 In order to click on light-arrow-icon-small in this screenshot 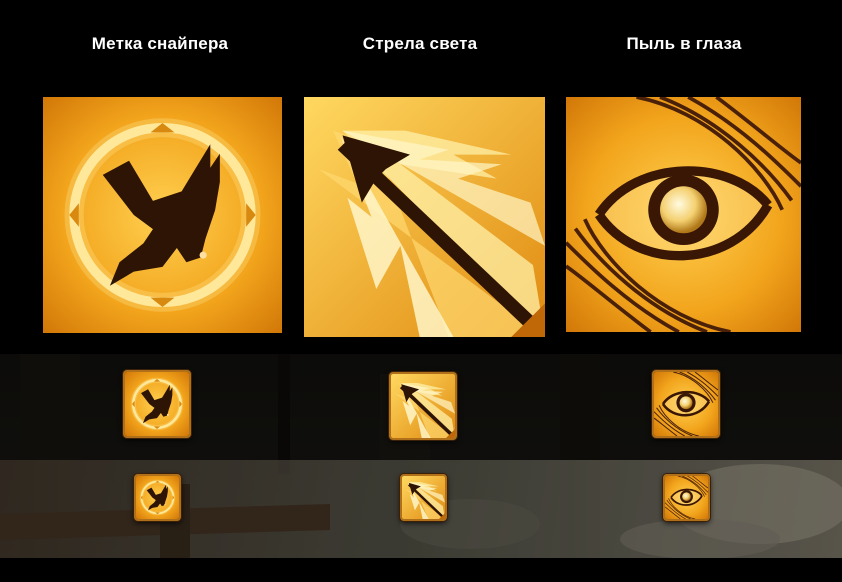, I will do `click(423, 497)`.